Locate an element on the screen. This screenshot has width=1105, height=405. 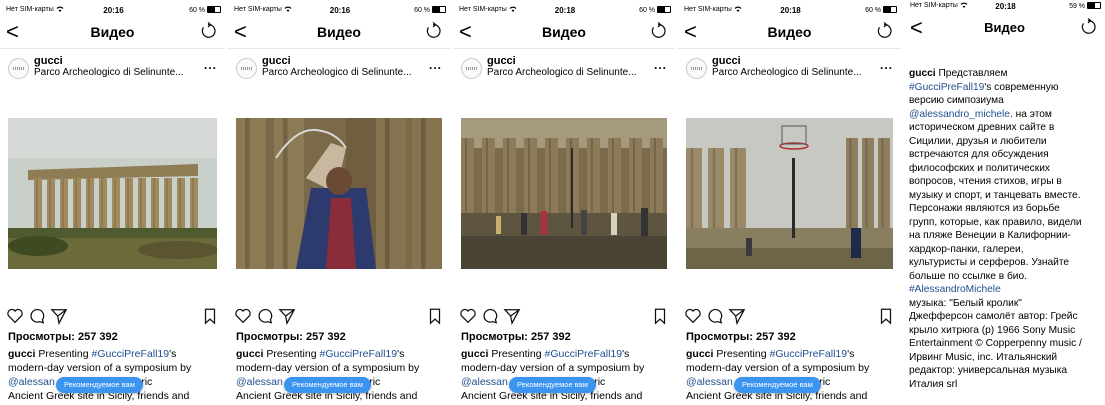
caption-text: Представляем is located at coordinates (973, 73).